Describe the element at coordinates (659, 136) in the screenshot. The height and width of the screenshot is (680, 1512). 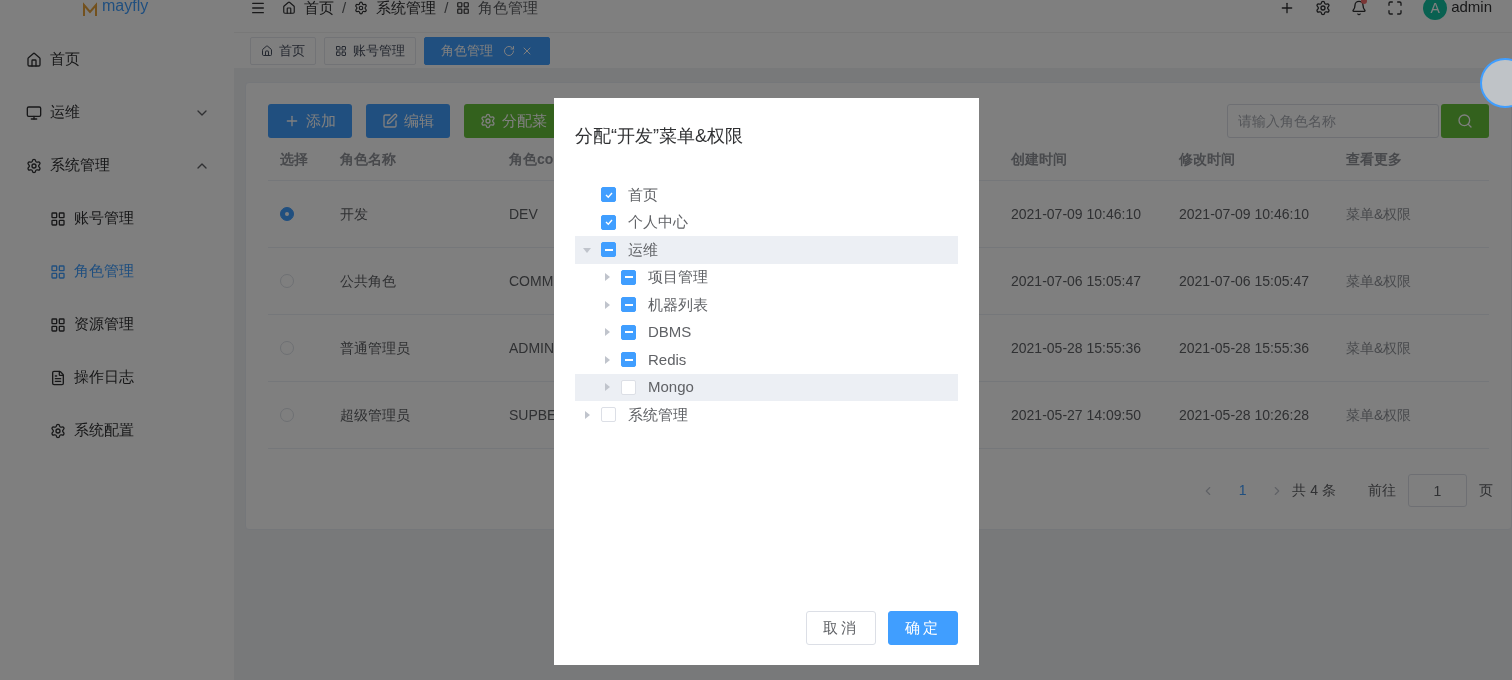
I see `dialog-title: 分配“开发”菜单&权限` at that location.